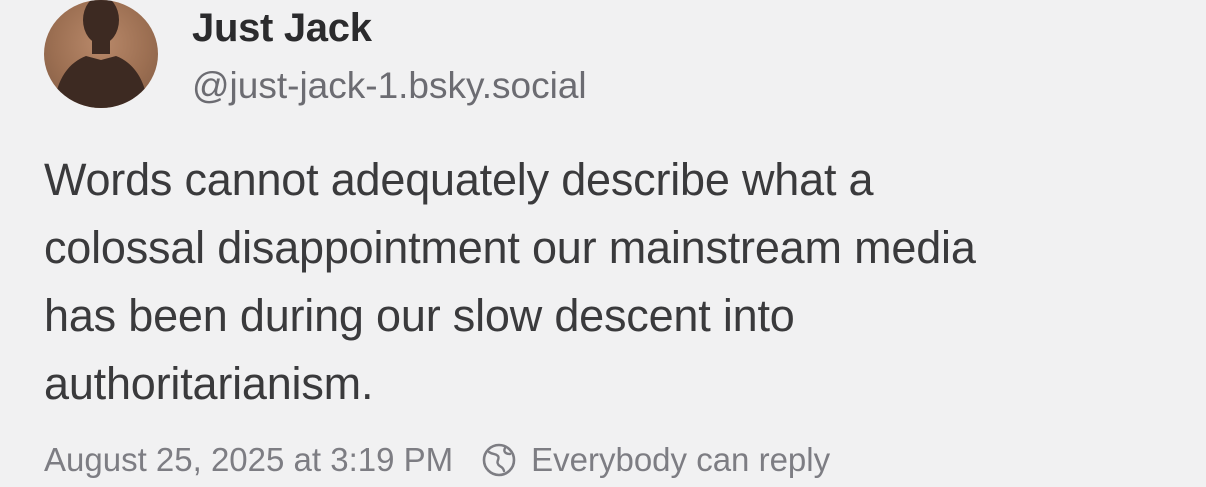 The height and width of the screenshot is (487, 1206). Describe the element at coordinates (389, 86) in the screenshot. I see `author-handle: @just-jack-1.bsky.social` at that location.